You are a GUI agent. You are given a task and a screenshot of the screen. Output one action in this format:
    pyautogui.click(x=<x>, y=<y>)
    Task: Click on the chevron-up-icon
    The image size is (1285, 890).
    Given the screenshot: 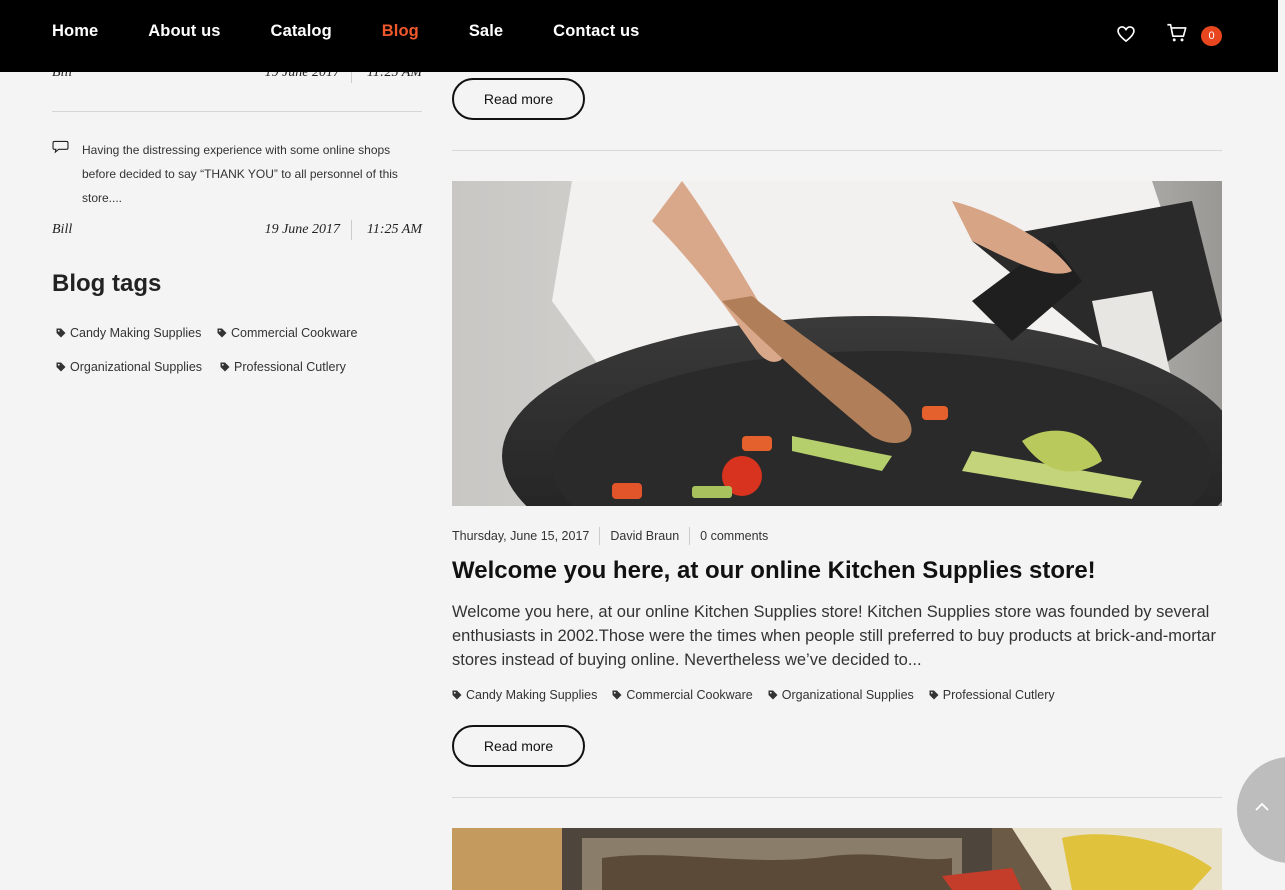 What is the action you would take?
    pyautogui.click(x=1262, y=806)
    